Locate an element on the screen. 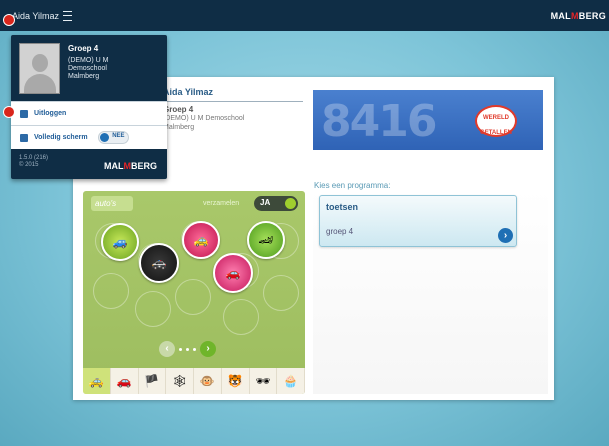 This screenshot has width=609, height=446. car-badge-monster-truck: 🚓 is located at coordinates (159, 263).